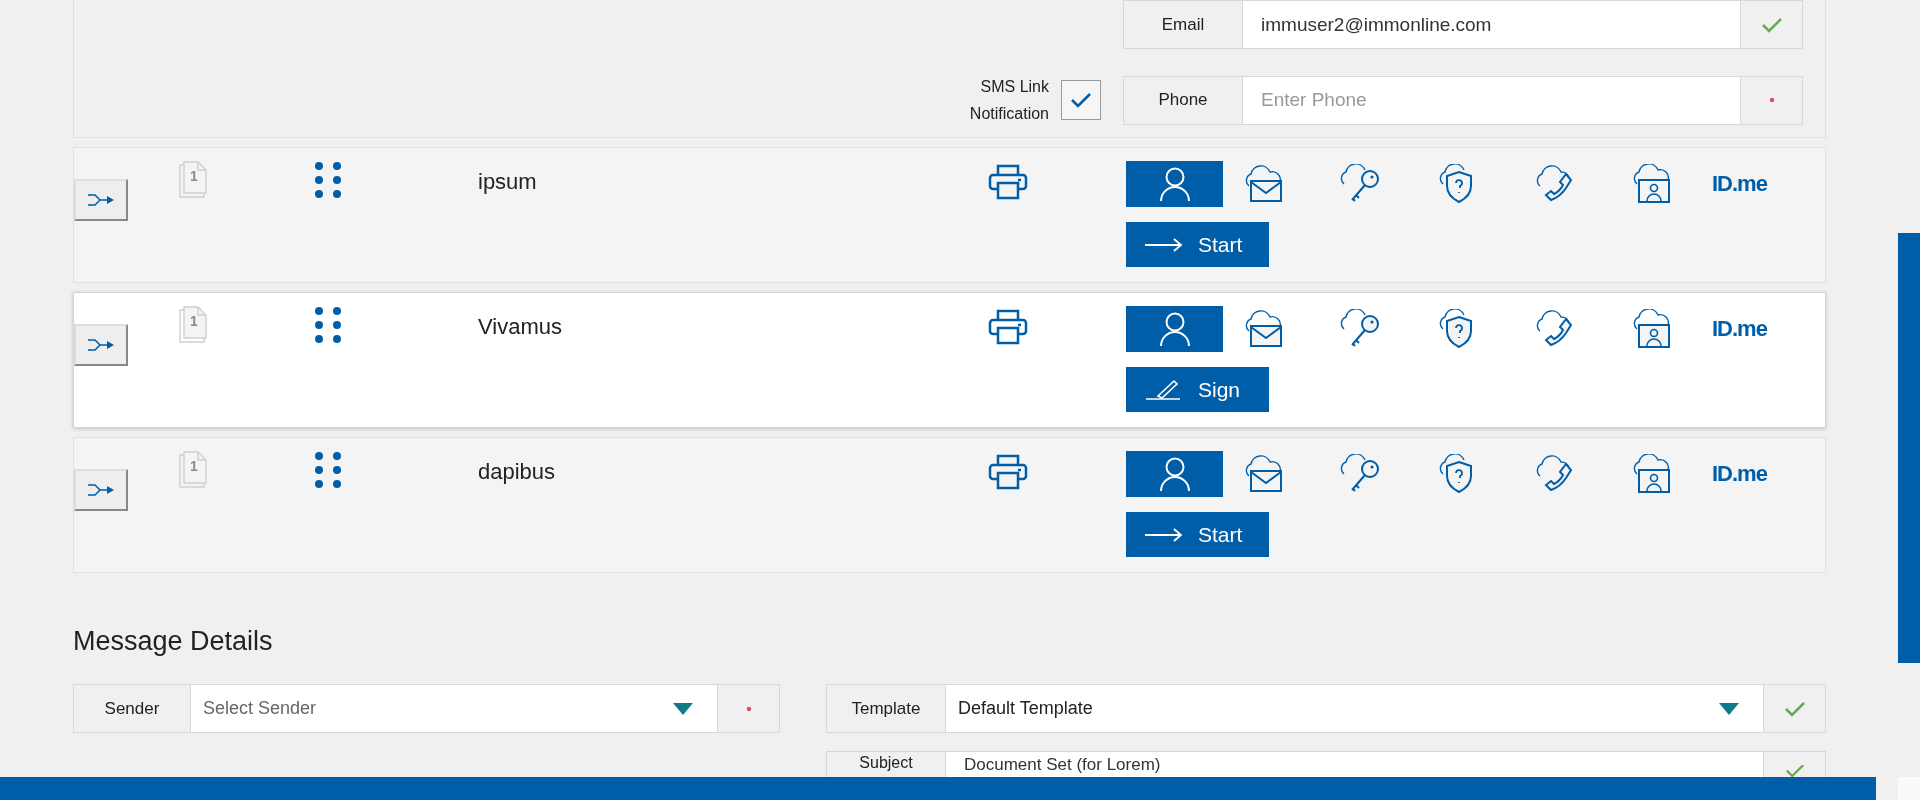  What do you see at coordinates (1354, 764) in the screenshot?
I see `subject-field: Document Set (for Lorem)` at bounding box center [1354, 764].